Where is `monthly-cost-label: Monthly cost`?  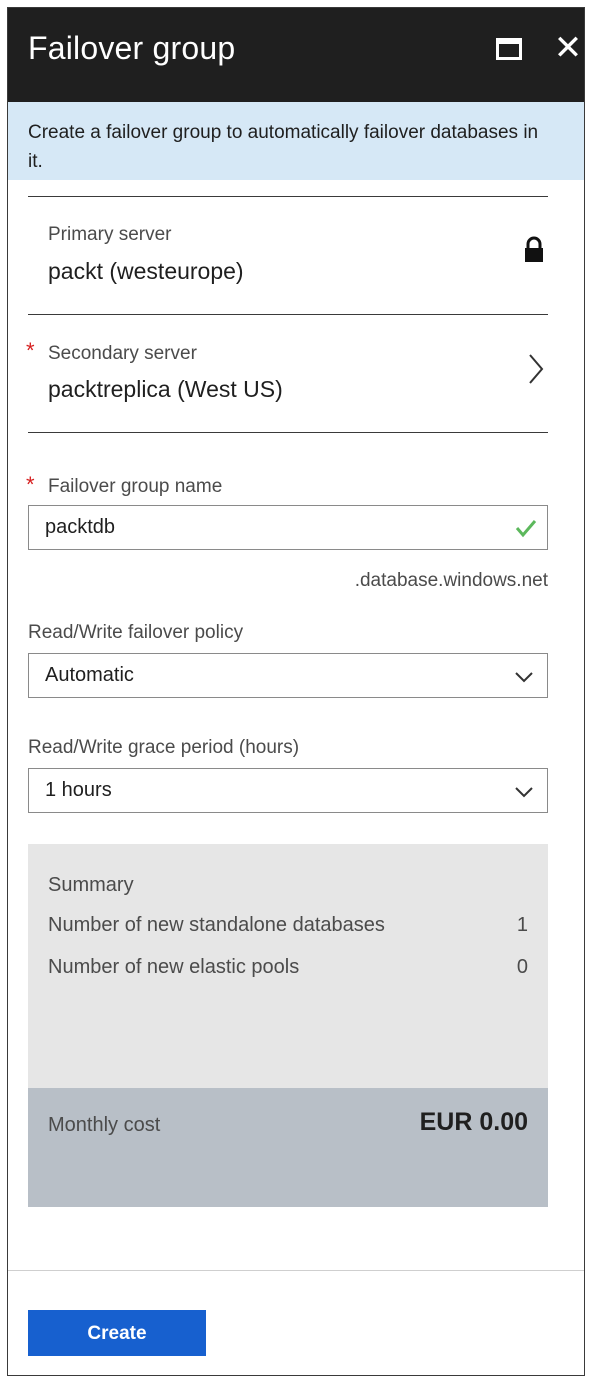 monthly-cost-label: Monthly cost is located at coordinates (104, 1125).